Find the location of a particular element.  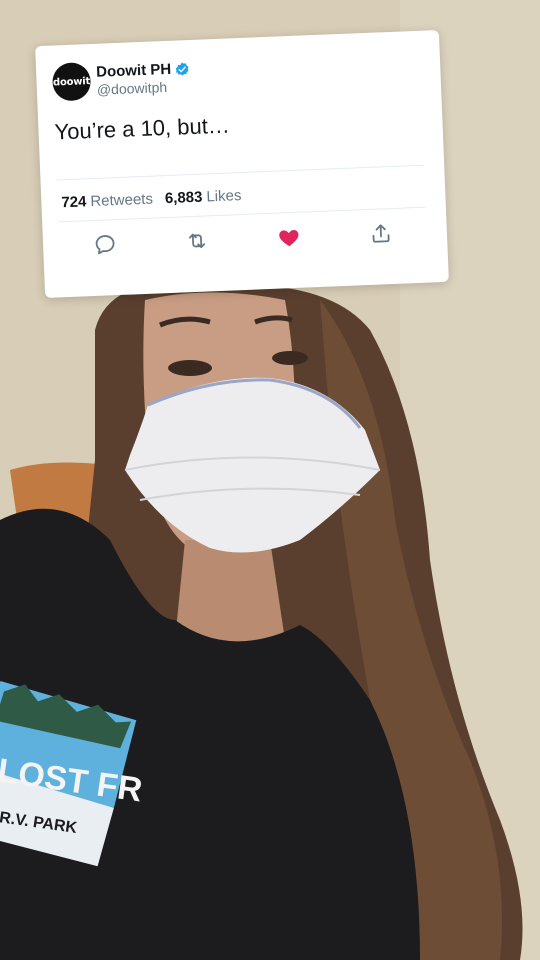

likes-label: Likes is located at coordinates (224, 196).